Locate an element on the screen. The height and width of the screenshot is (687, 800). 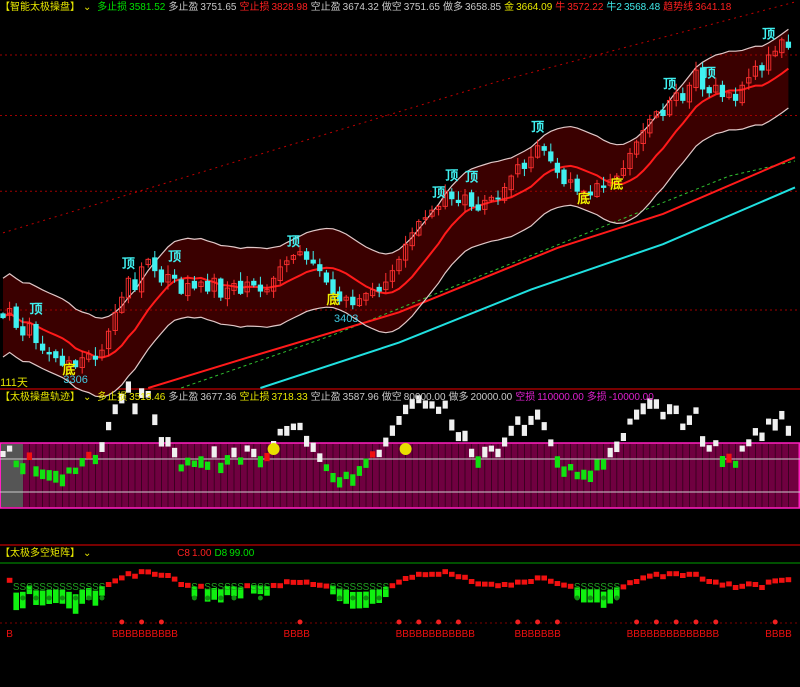
indicator-value: 3587.96 is located at coordinates (360, 397).